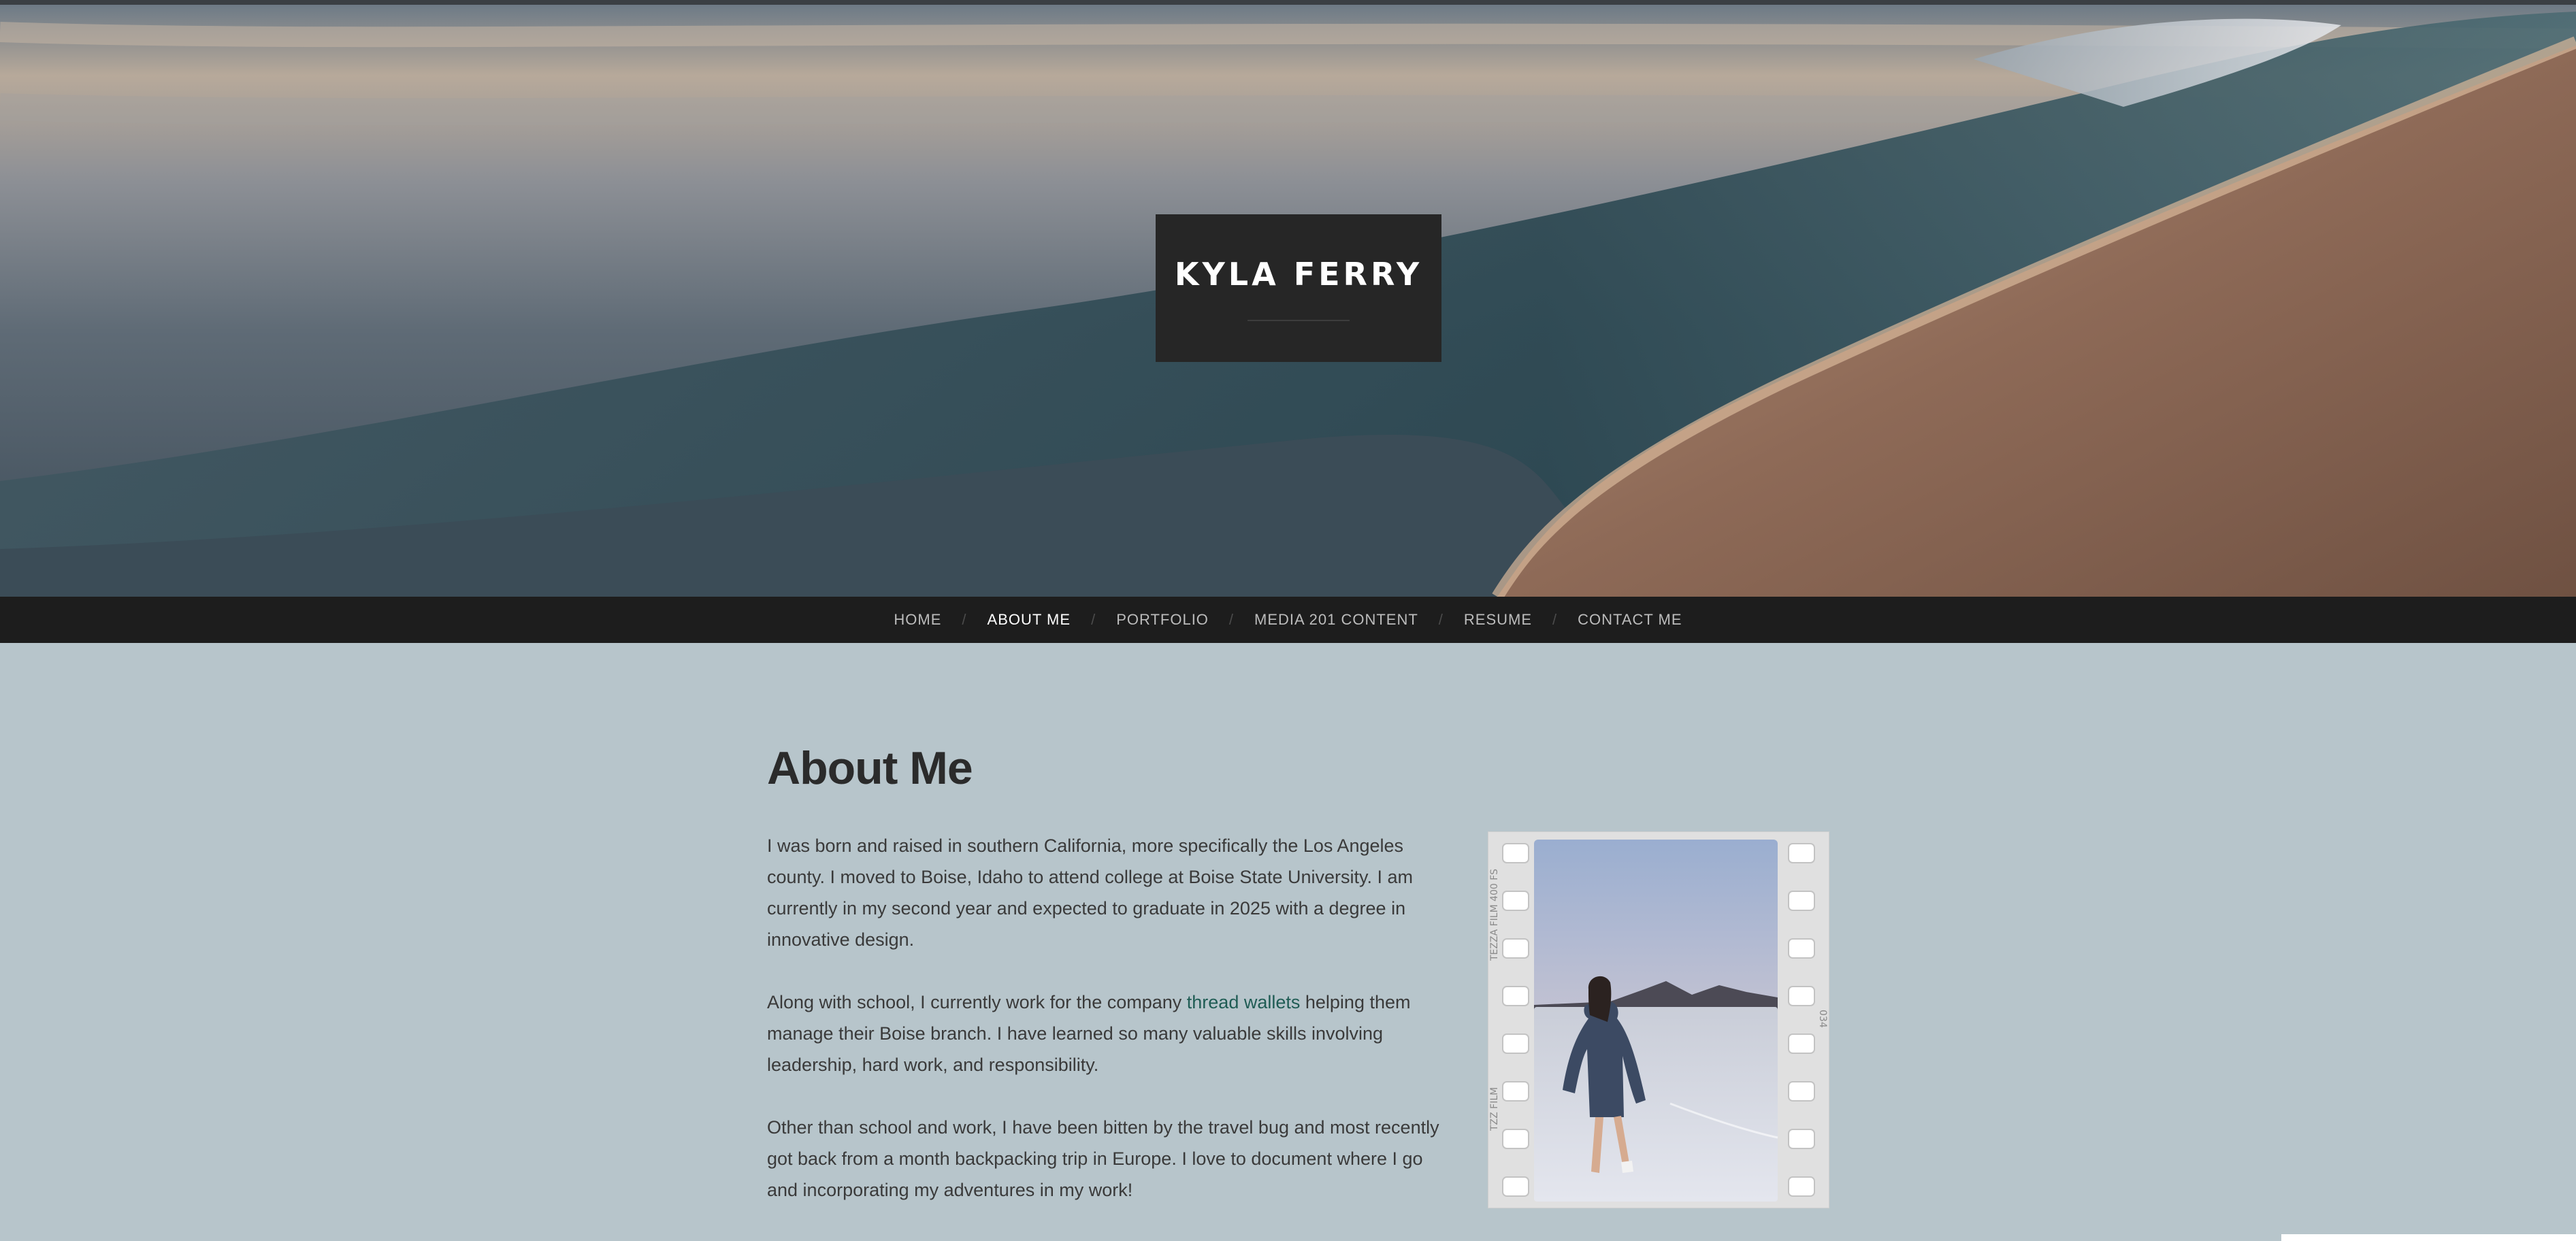 This screenshot has height=1241, width=2576. I want to click on nav-item-about-me: ABOUT ME, so click(1029, 620).